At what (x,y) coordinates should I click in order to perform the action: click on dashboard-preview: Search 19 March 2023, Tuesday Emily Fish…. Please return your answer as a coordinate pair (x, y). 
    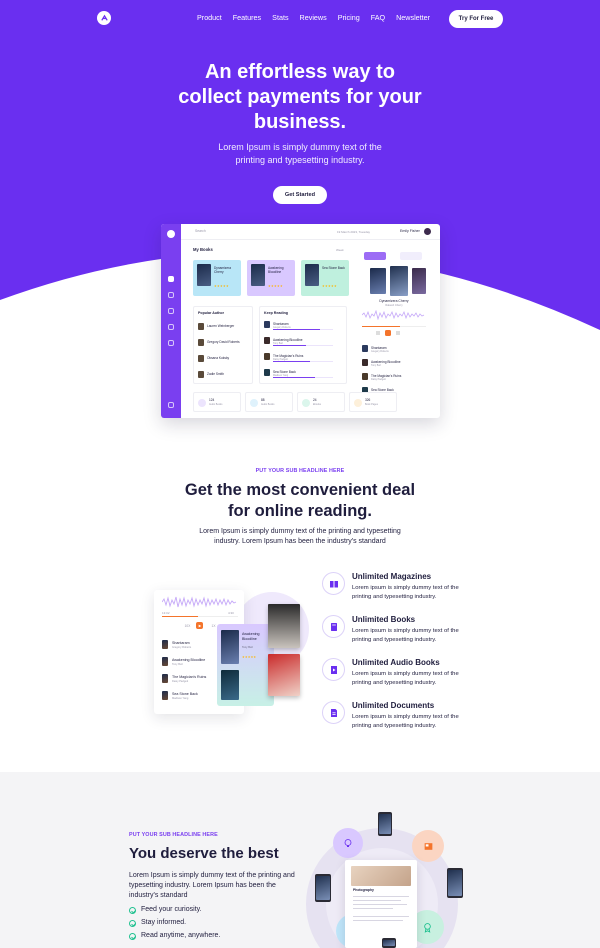
    Looking at the image, I should click on (300, 321).